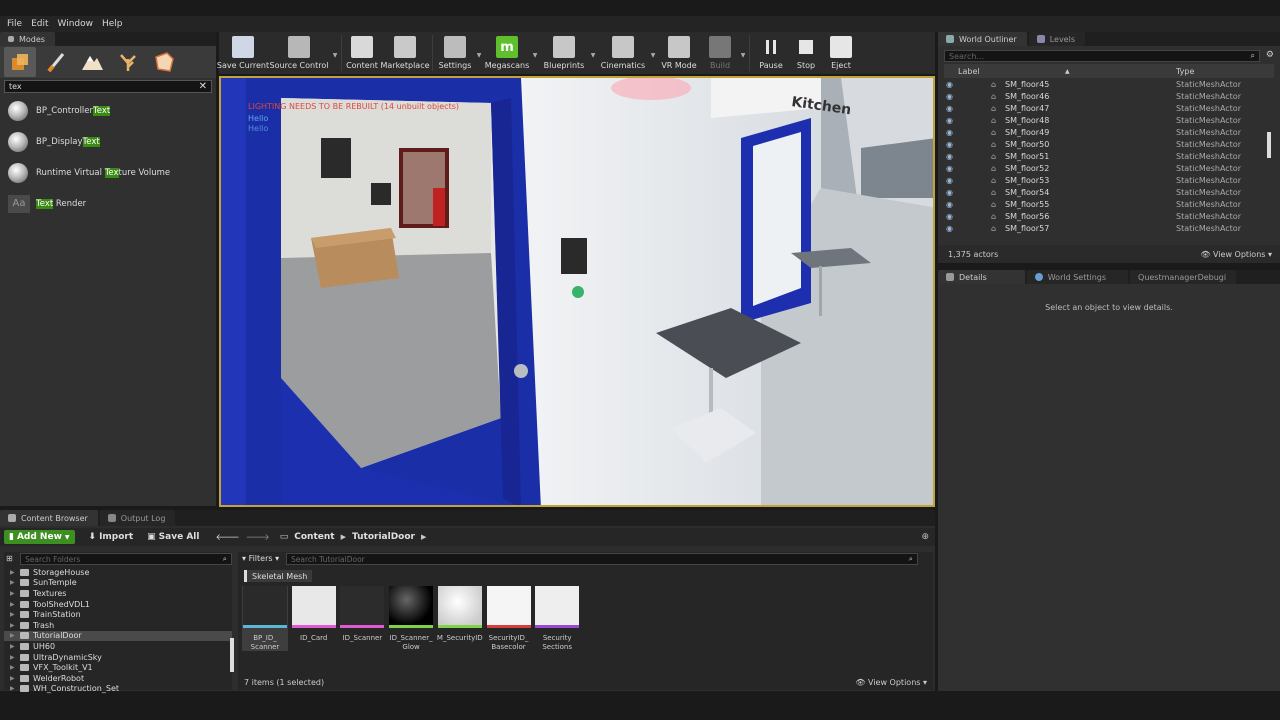 The image size is (1280, 720). What do you see at coordinates (1109, 132) in the screenshot?
I see `outliner-row: ◉ ⌂ SM_floor49 StaticMeshActor` at bounding box center [1109, 132].